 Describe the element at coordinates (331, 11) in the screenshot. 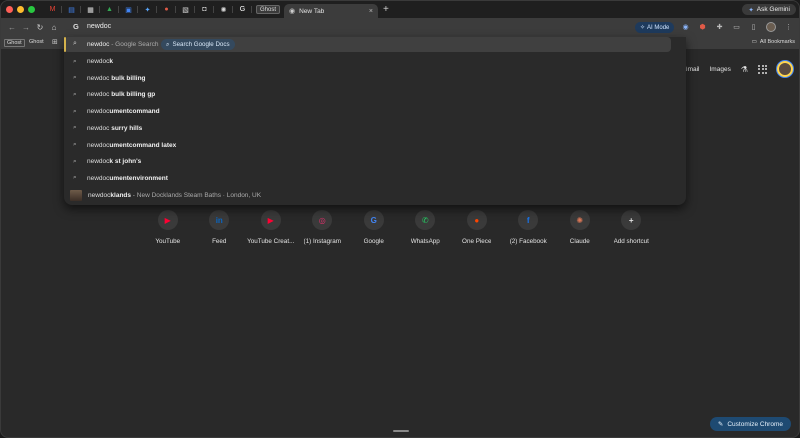

I see `tab-new-tab: ◉ New Tab ×` at that location.